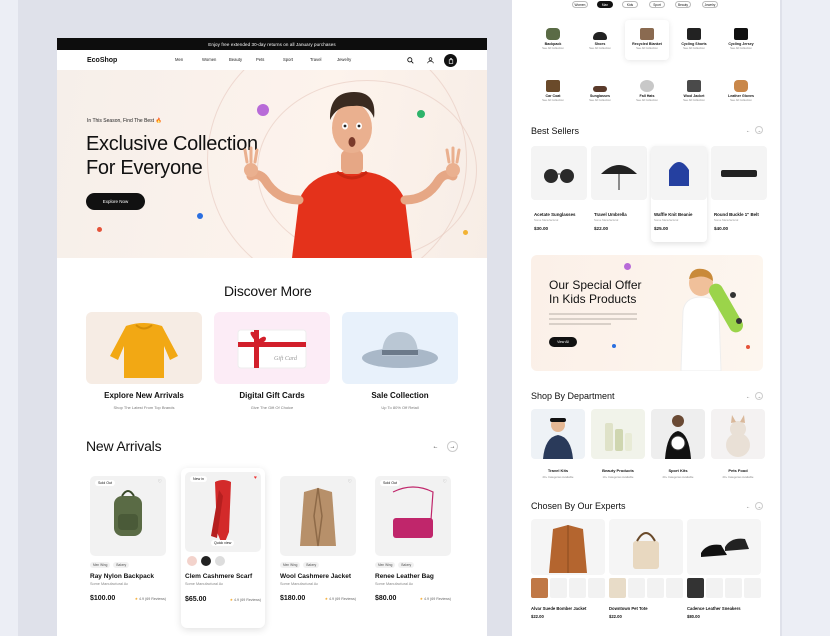 The image size is (830, 636). What do you see at coordinates (601, 228) in the screenshot?
I see `product-price: $22.00` at bounding box center [601, 228].